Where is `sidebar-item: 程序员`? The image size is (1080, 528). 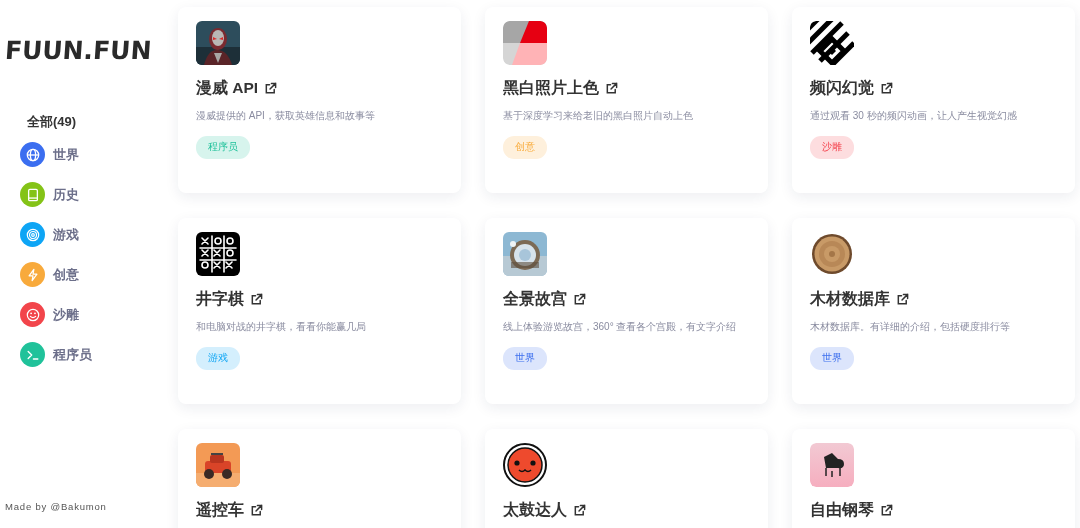
sidebar-item: 程序员 is located at coordinates (72, 354).